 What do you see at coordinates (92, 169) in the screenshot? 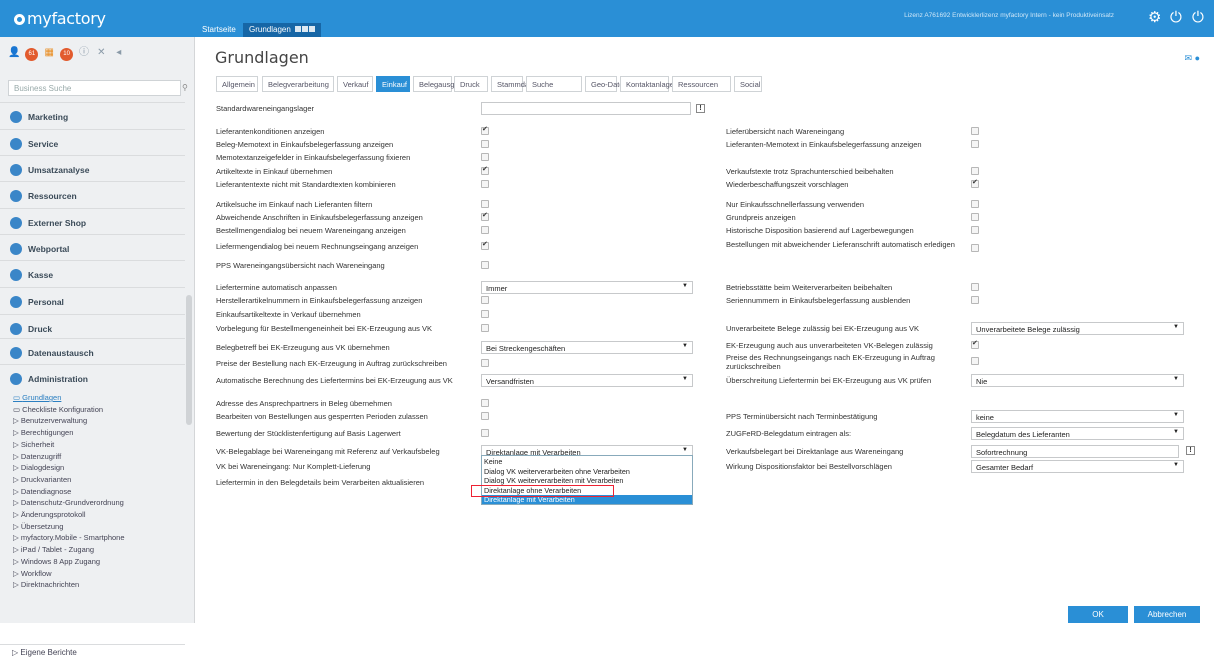
I see `sidebar-section-umsatzanalyse: Umsatzanalyse` at bounding box center [92, 169].